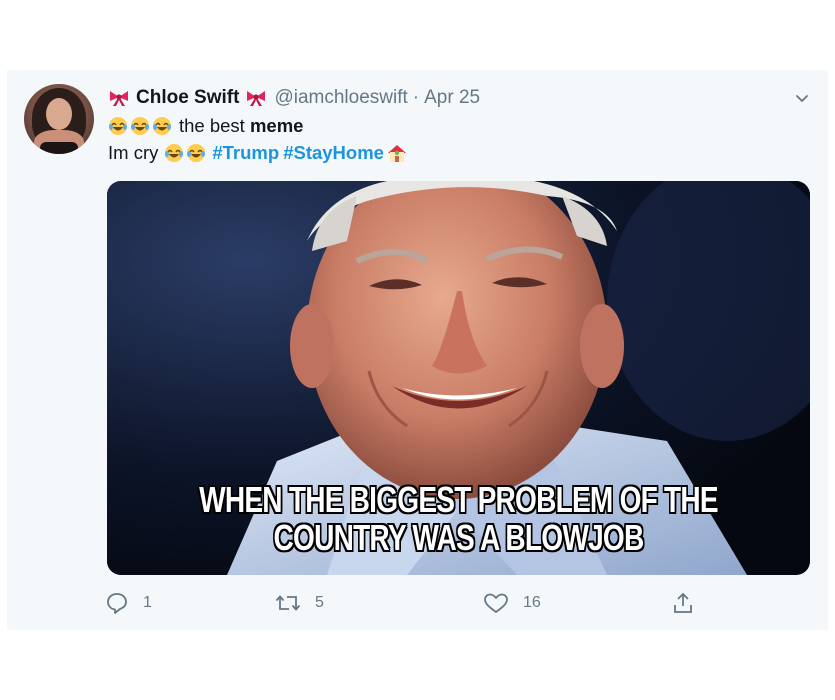 The width and height of the screenshot is (835, 700). What do you see at coordinates (452, 98) in the screenshot?
I see `tweet-date: Apr 25` at bounding box center [452, 98].